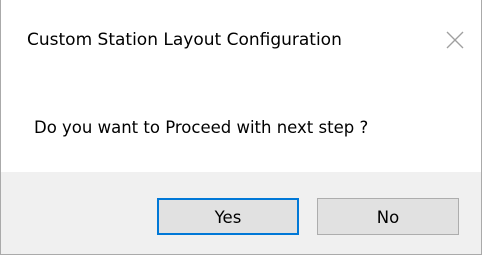 This screenshot has width=482, height=255. I want to click on no-button: No, so click(388, 216).